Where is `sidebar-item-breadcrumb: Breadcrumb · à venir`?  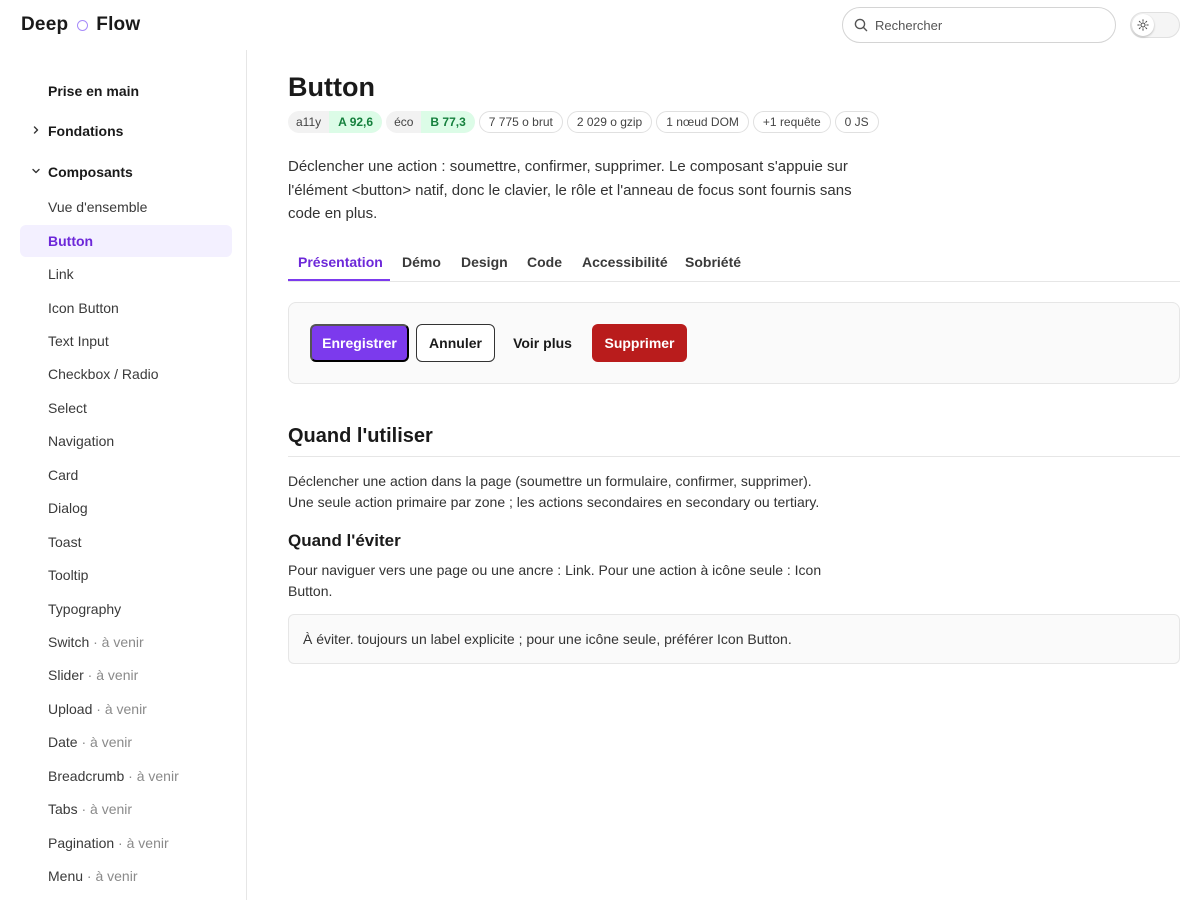 sidebar-item-breadcrumb: Breadcrumb · à venir is located at coordinates (126, 776).